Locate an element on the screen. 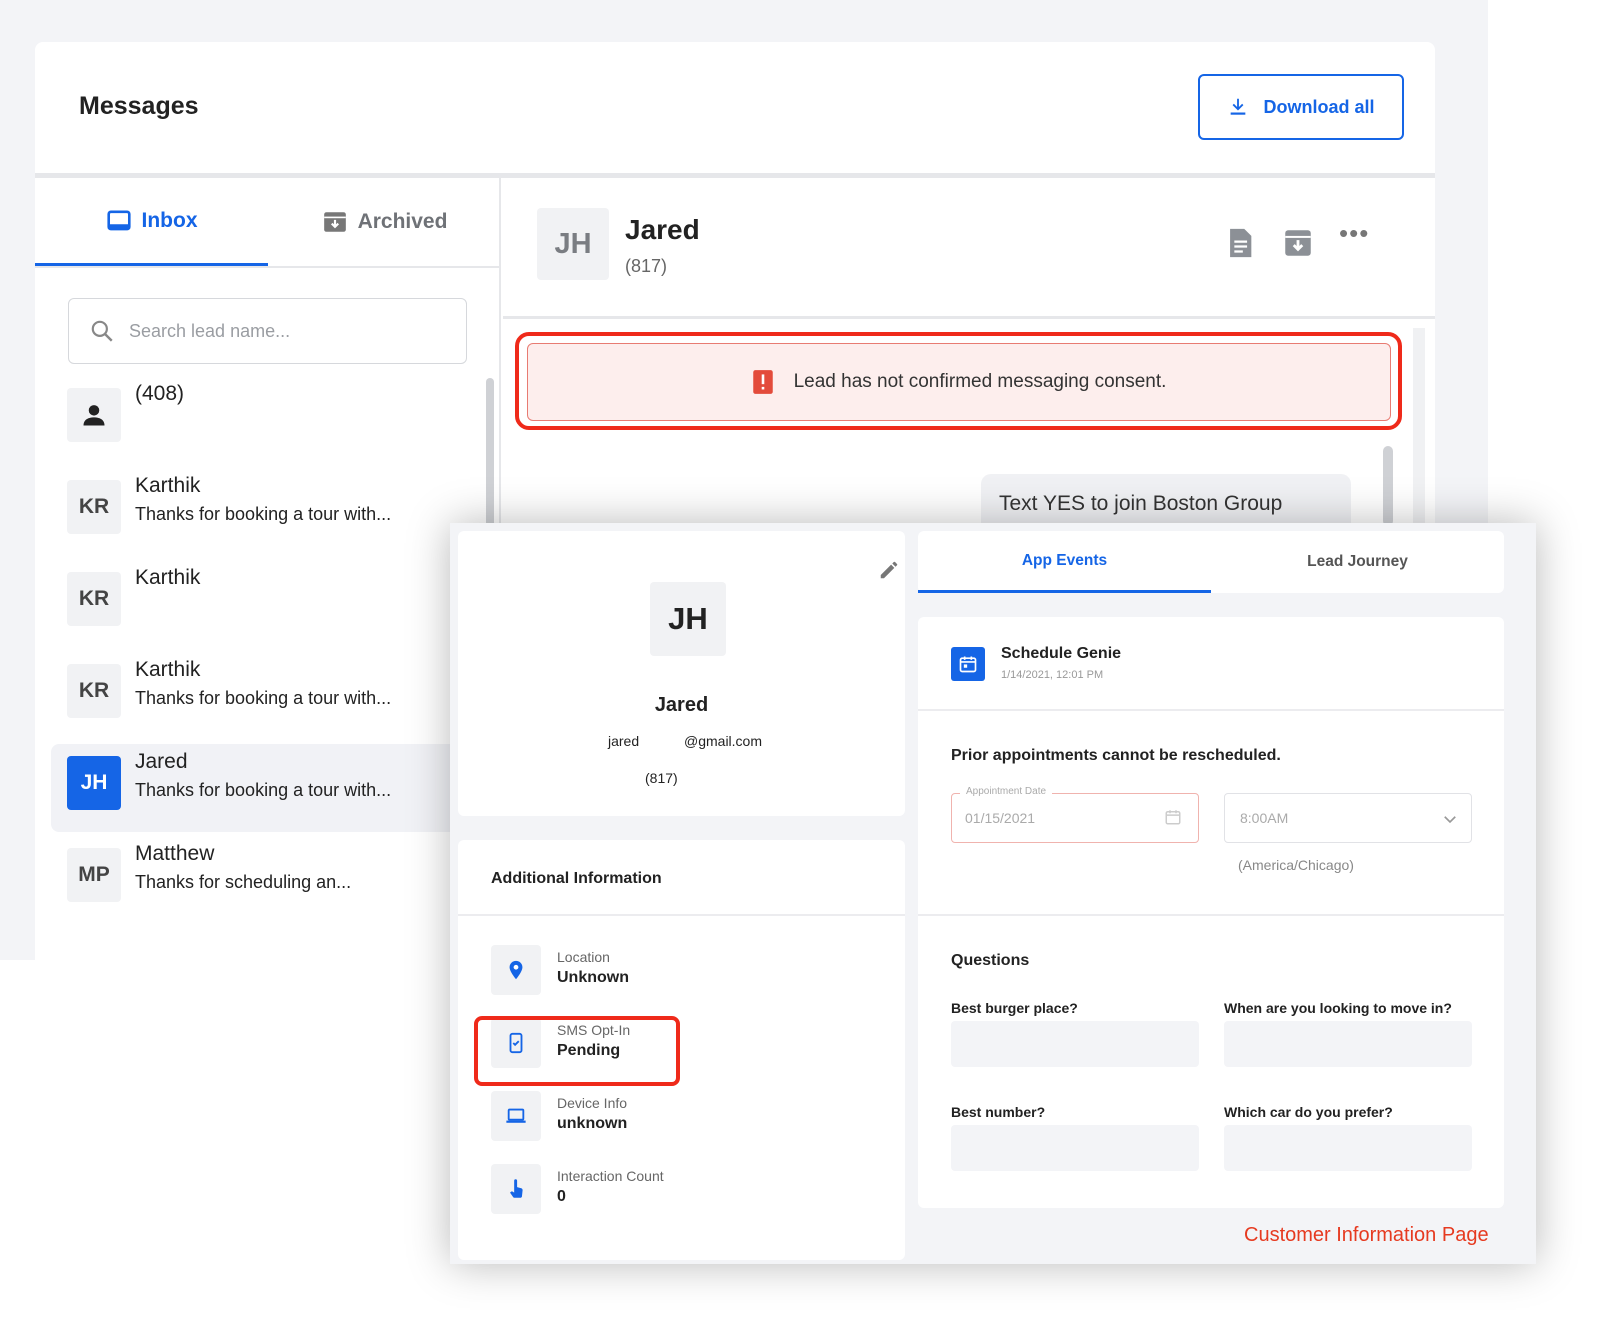  tab-inbox: Inbox is located at coordinates (151, 222).